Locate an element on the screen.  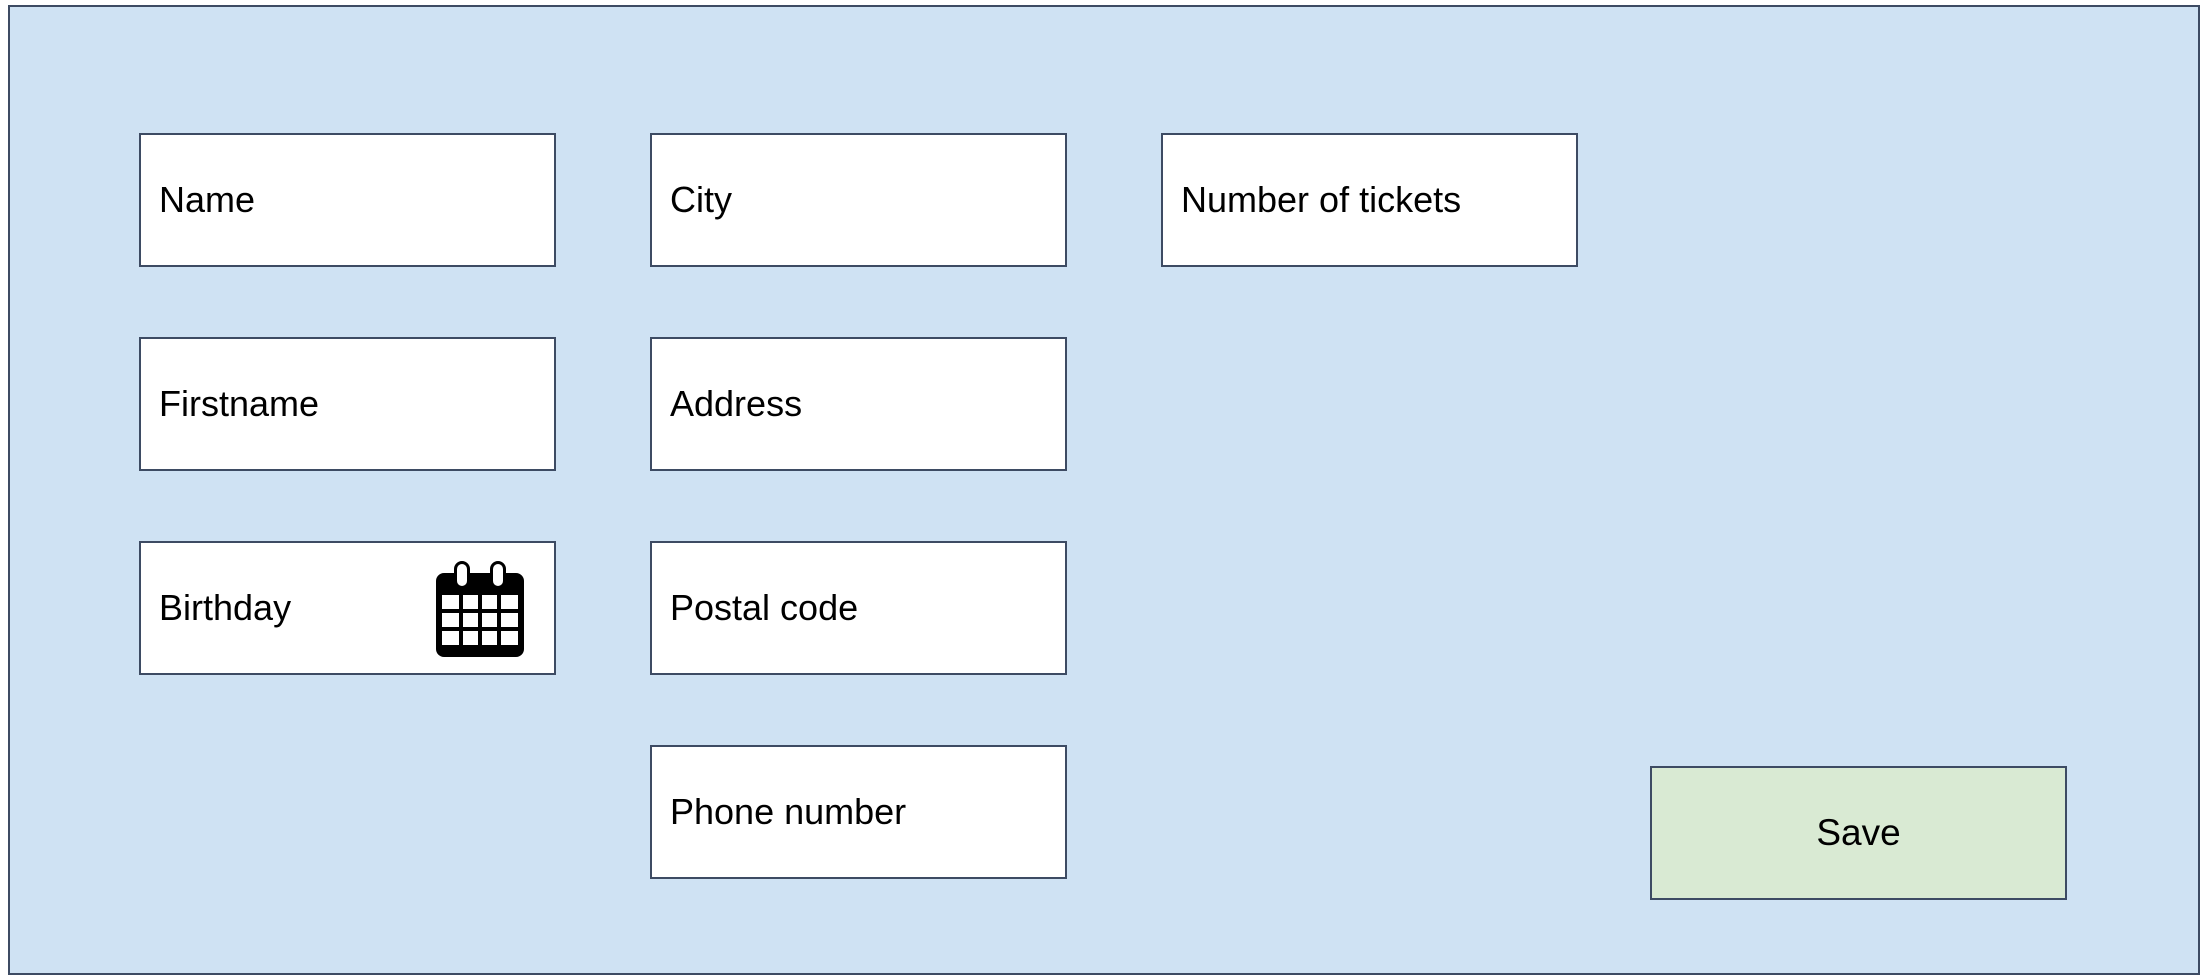
calendar-icon is located at coordinates (480, 609).